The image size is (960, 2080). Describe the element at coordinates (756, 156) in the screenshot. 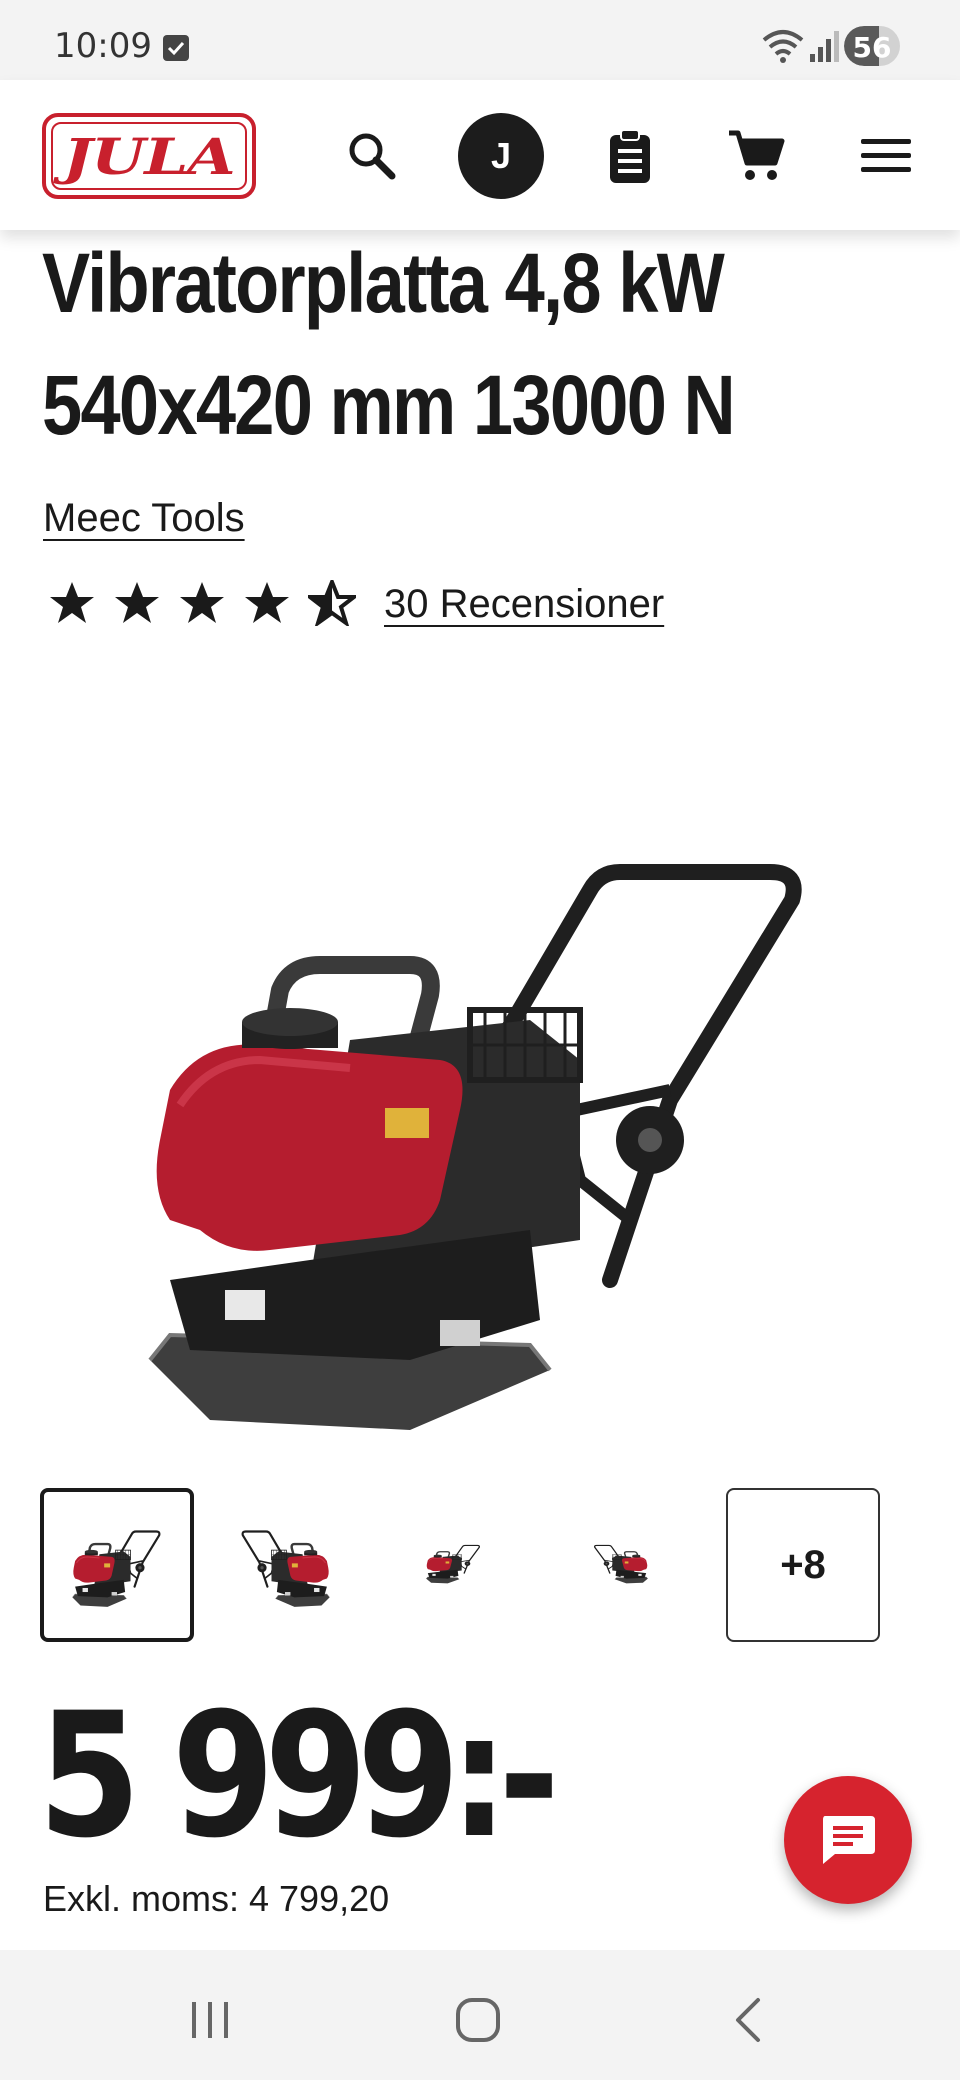

I see `cart-icon` at that location.